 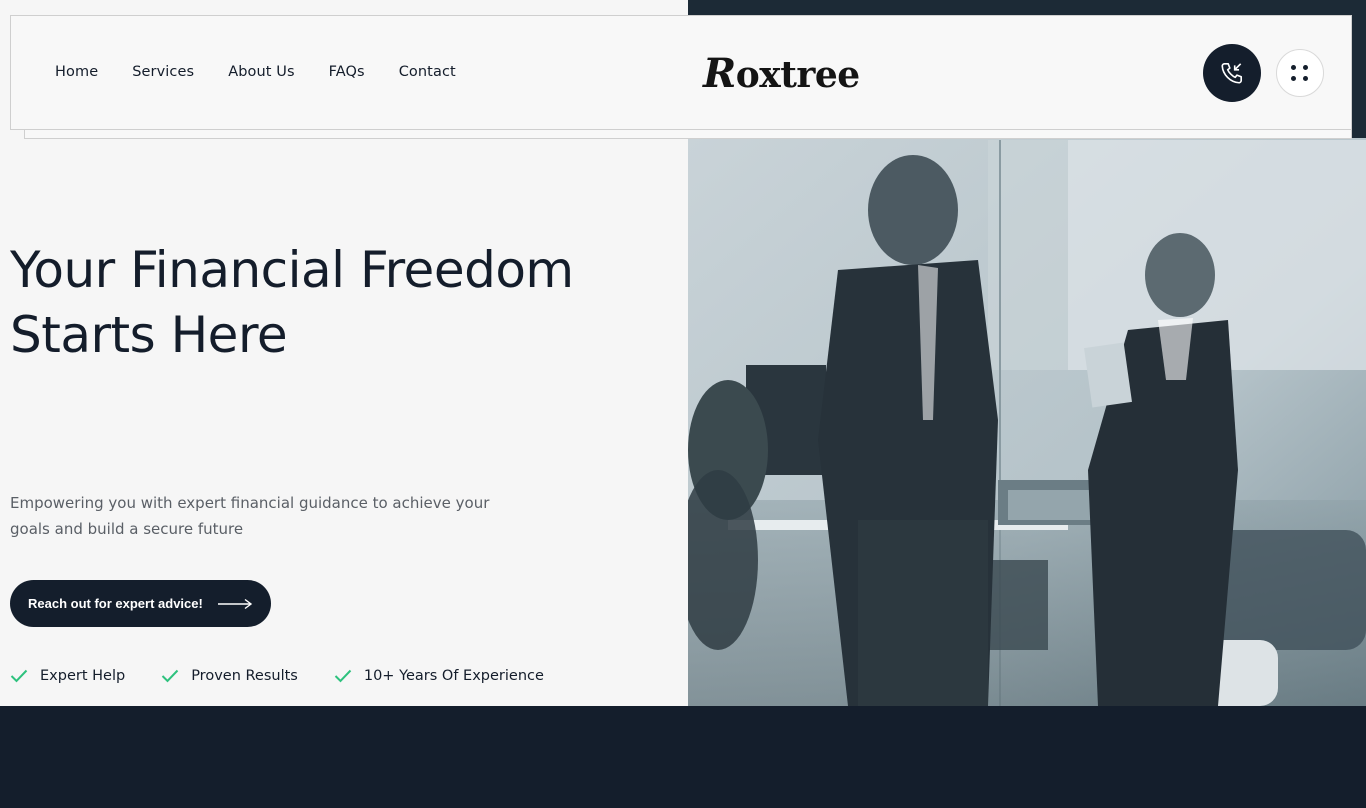 I want to click on nav-item-faqs: FAQs, so click(x=347, y=72).